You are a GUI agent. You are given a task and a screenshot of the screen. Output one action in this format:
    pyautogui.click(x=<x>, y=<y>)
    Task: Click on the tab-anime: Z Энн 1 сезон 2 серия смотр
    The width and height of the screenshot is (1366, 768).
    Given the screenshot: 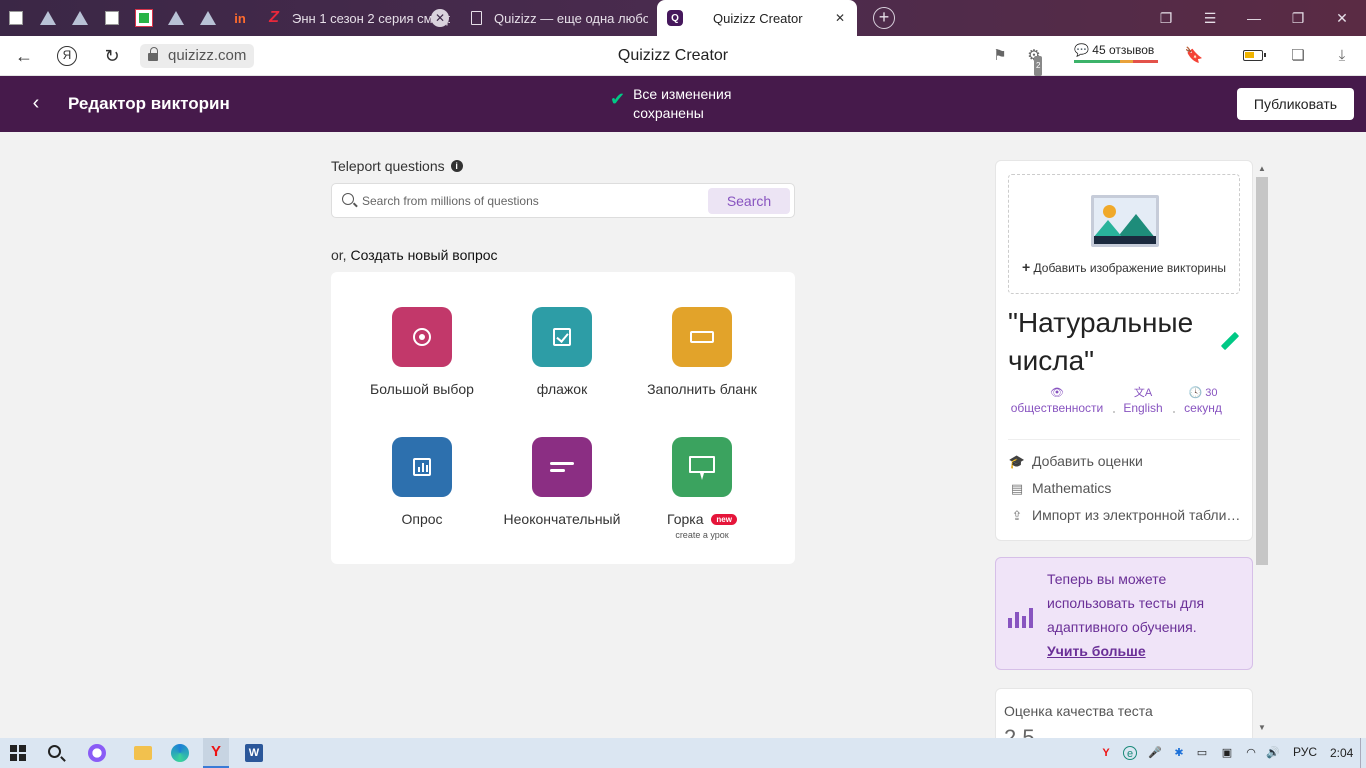 What is the action you would take?
    pyautogui.click(x=358, y=18)
    